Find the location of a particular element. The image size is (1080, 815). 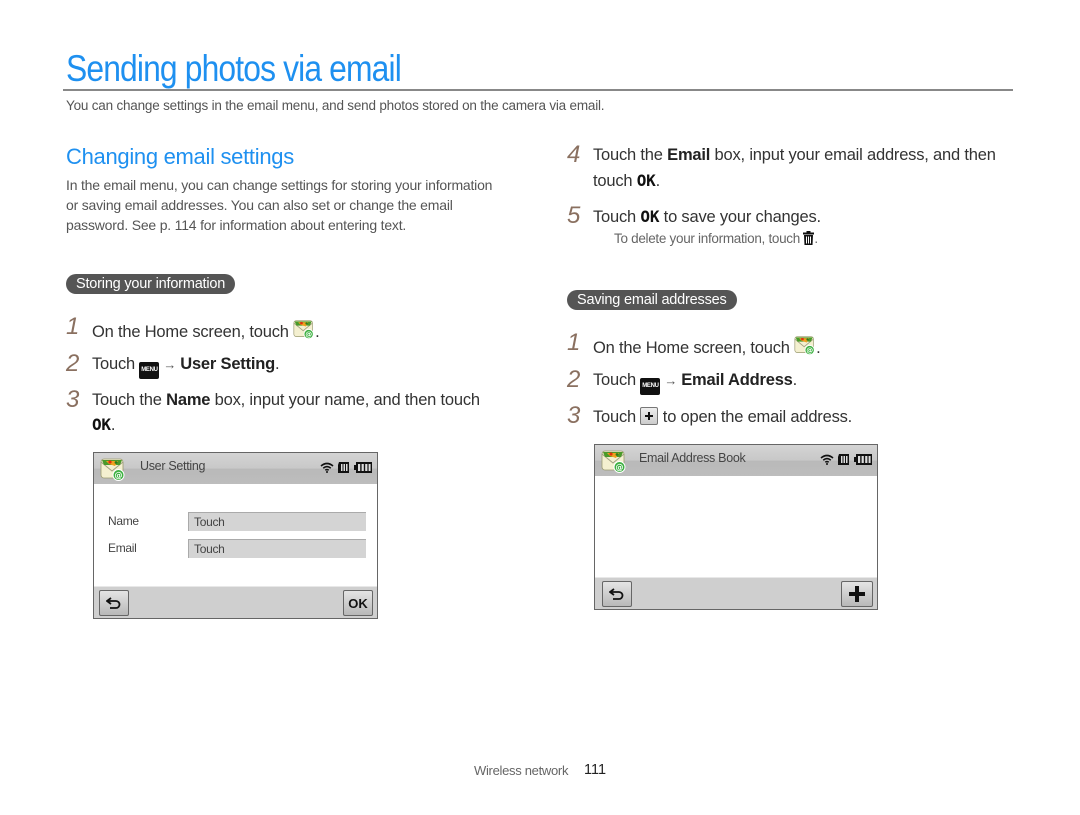

delete-note: To delete your information, touch . is located at coordinates (716, 238).